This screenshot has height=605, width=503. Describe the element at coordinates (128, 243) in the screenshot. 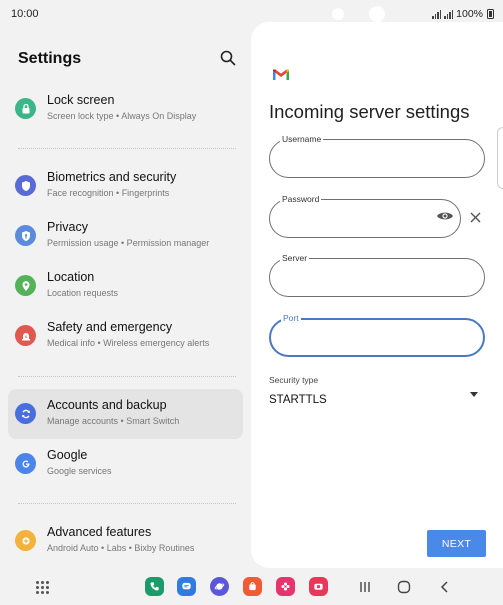

I see `settings-item-sub: Permission usage • Permission manager` at that location.